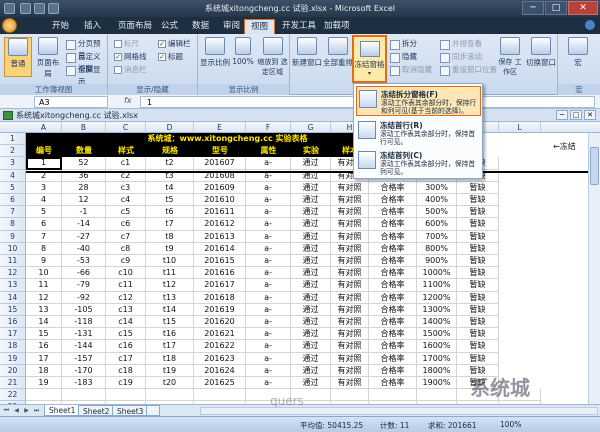 This screenshot has width=600, height=432. Describe the element at coordinates (86, 49) in the screenshot. I see `page-break-preview-button: 分页预览` at that location.